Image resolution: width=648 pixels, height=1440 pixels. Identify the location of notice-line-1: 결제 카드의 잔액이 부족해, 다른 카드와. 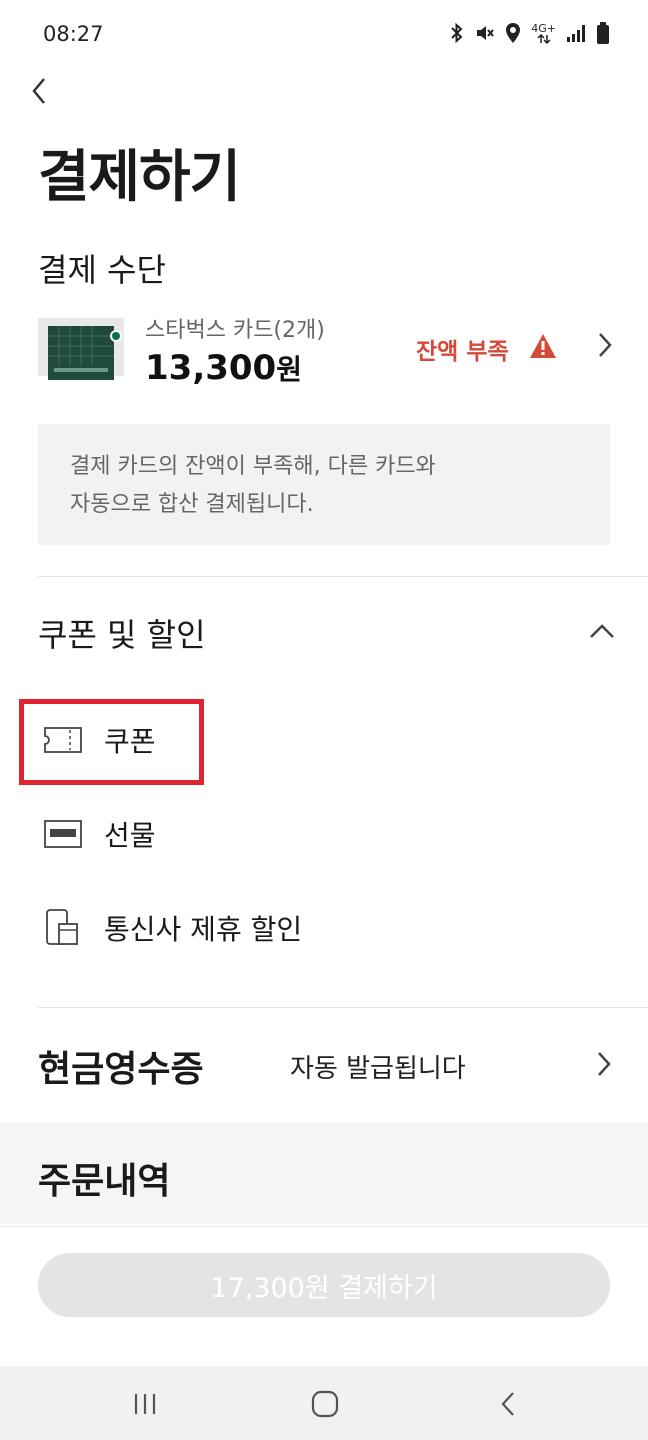
(253, 466).